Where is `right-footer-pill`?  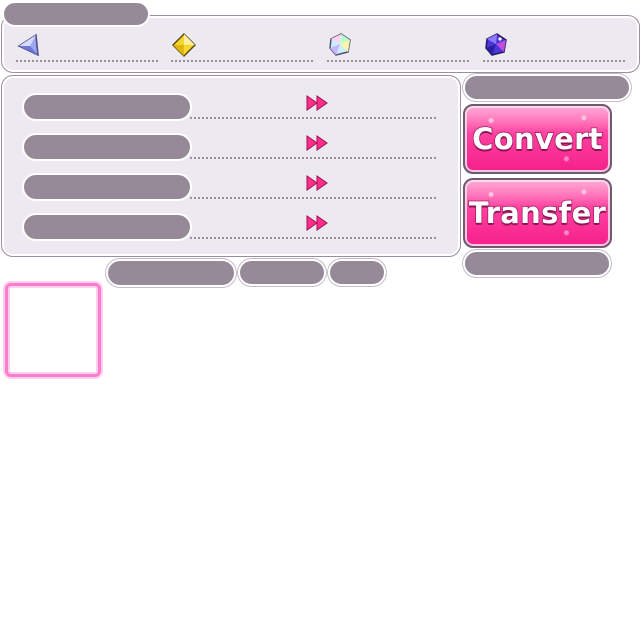 right-footer-pill is located at coordinates (537, 263).